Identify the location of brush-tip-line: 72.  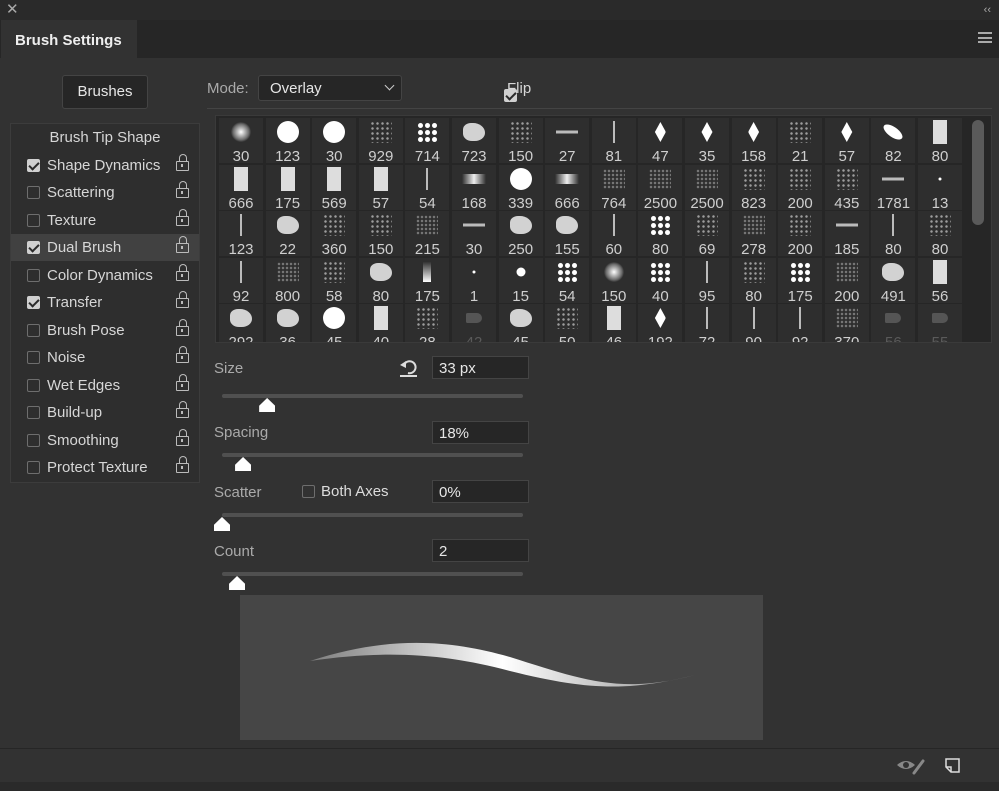
(707, 323).